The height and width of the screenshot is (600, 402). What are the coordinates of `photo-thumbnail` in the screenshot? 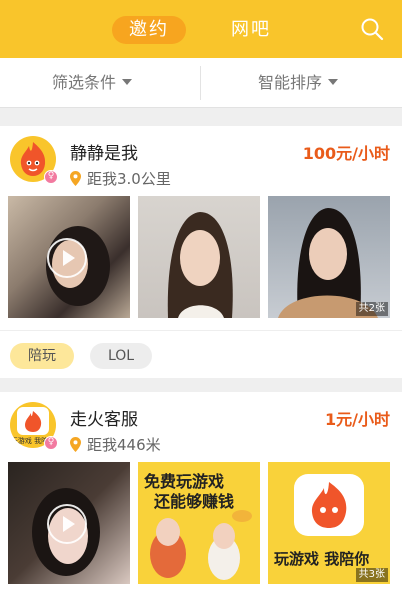 It's located at (199, 257).